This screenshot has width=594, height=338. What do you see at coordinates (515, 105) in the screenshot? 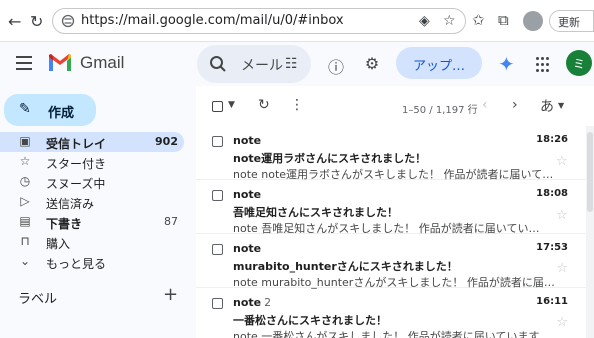
I see `next-page-icon: ›` at bounding box center [515, 105].